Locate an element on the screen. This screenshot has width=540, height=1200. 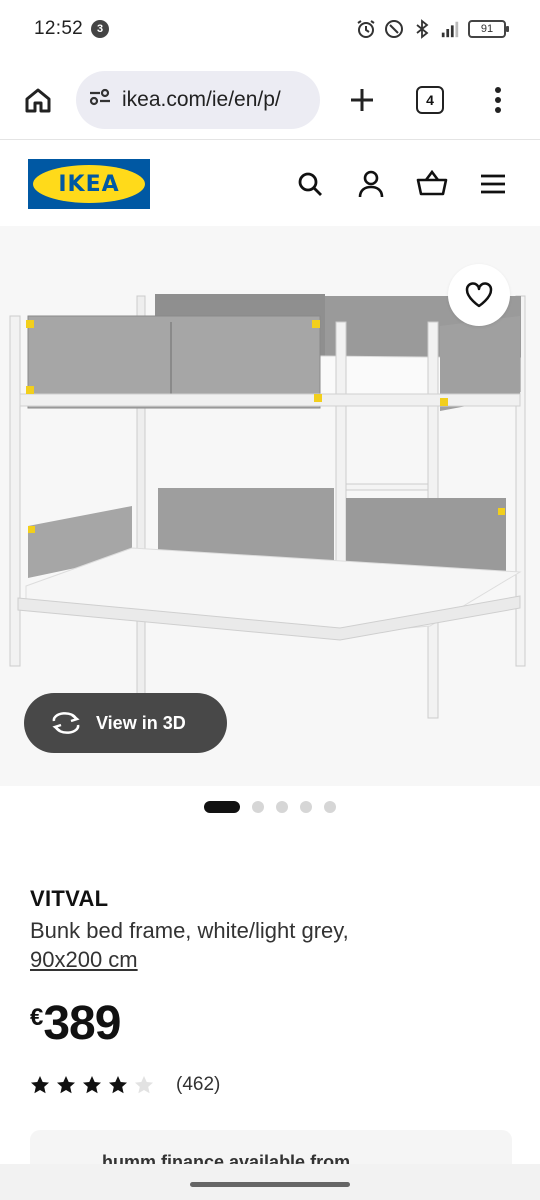
basket-button is located at coordinates (432, 184).